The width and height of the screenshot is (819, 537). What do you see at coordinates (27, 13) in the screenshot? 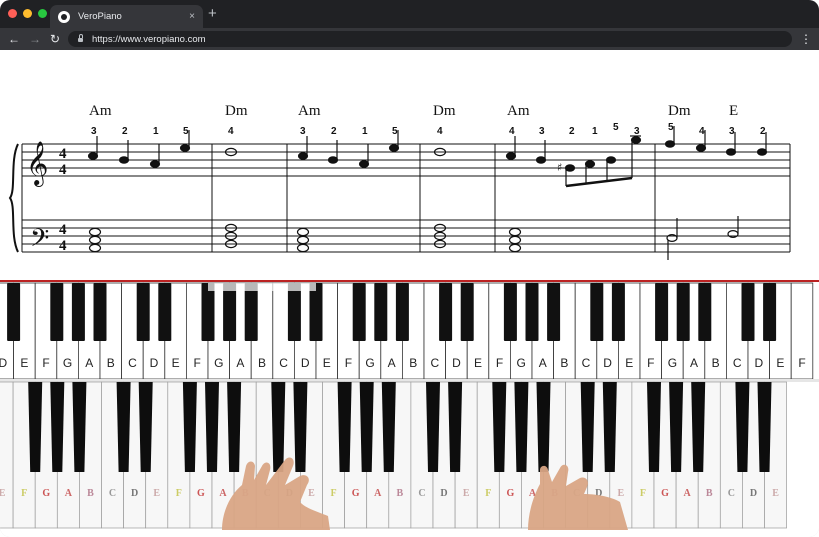
I see `minimize-window-button` at bounding box center [27, 13].